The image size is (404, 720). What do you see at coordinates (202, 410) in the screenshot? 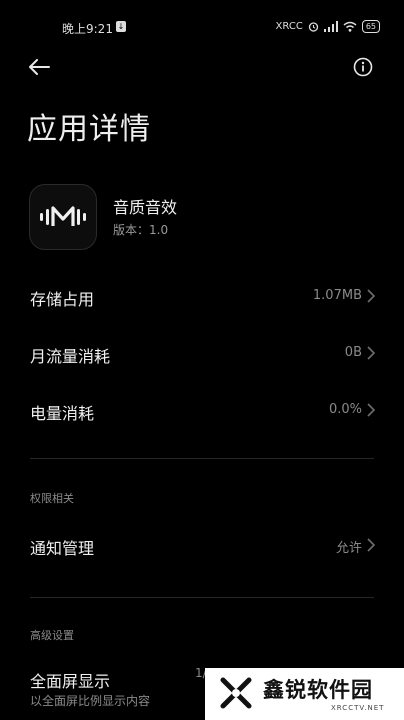
I see `battery-usage-row: 电量消耗 0.0%` at bounding box center [202, 410].